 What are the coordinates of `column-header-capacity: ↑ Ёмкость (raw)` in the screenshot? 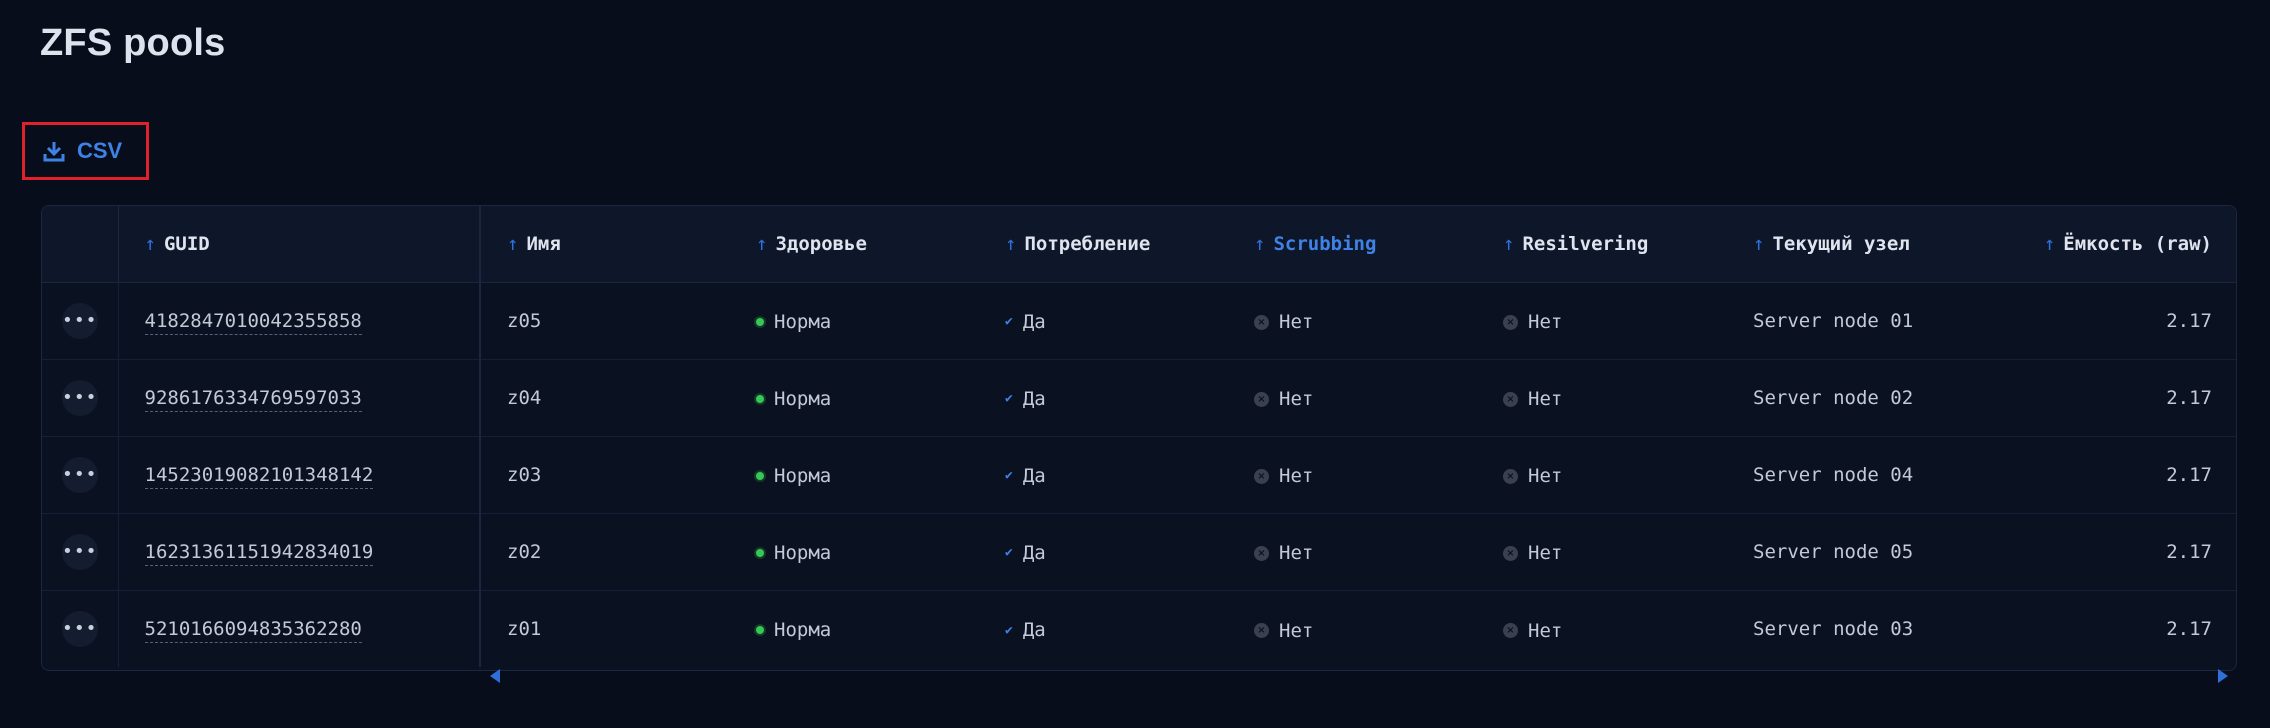 It's located at (2106, 244).